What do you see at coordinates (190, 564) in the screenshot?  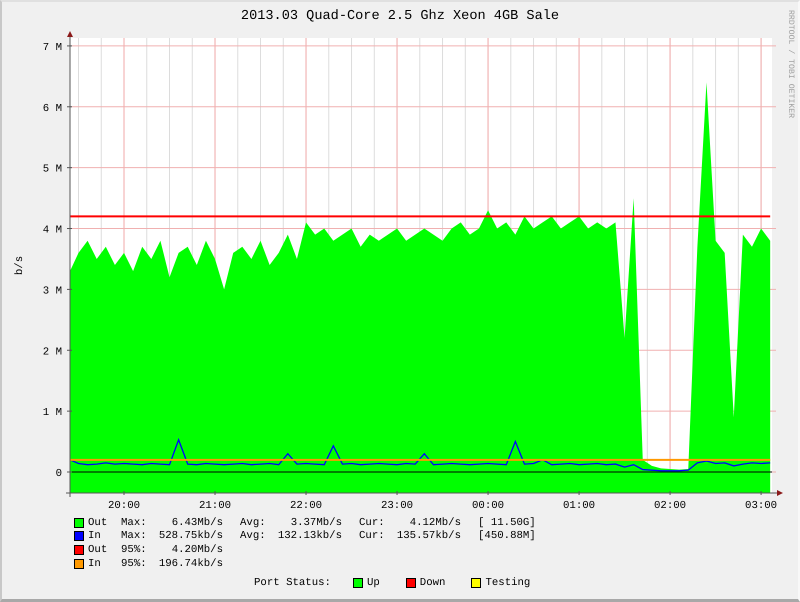 I see `stat-value: 196.74kb/s` at bounding box center [190, 564].